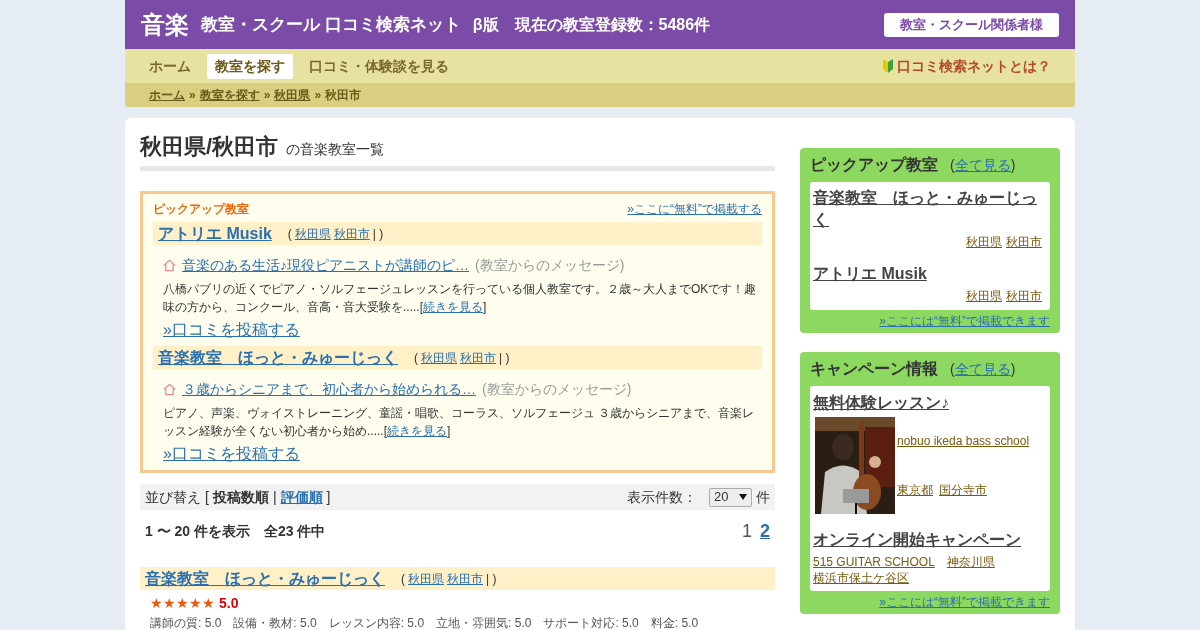 This screenshot has width=1200, height=630. Describe the element at coordinates (250, 66) in the screenshot. I see `nav-tab: 教室を探す` at that location.